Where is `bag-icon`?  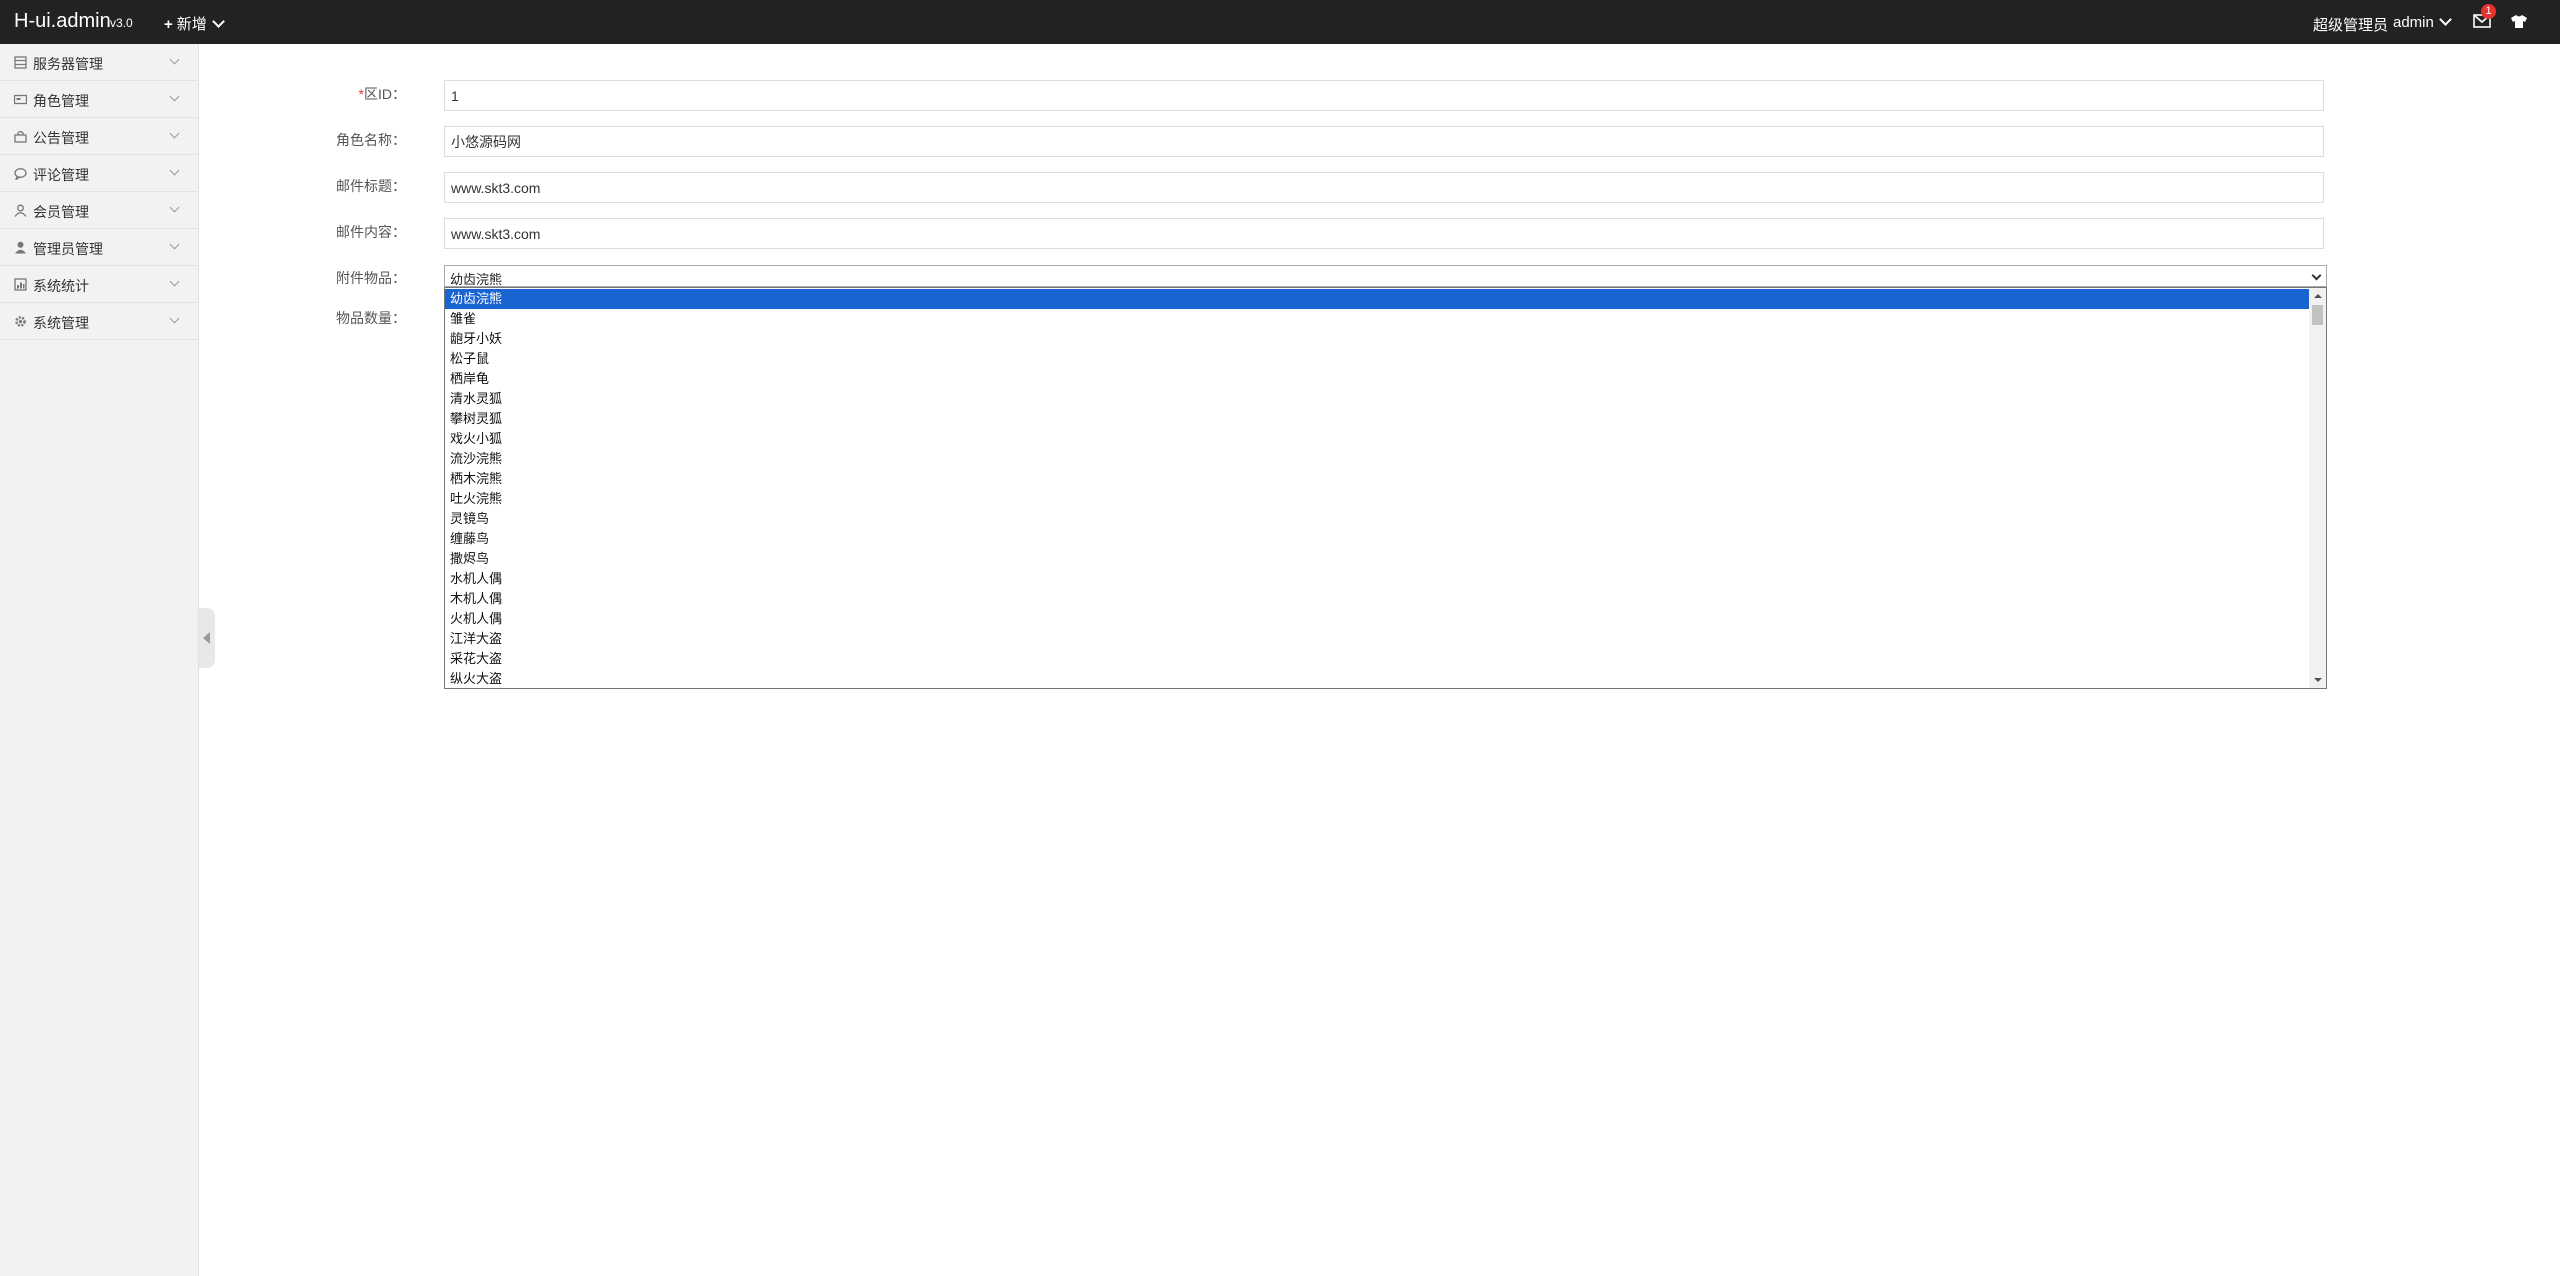
bag-icon is located at coordinates (20, 136).